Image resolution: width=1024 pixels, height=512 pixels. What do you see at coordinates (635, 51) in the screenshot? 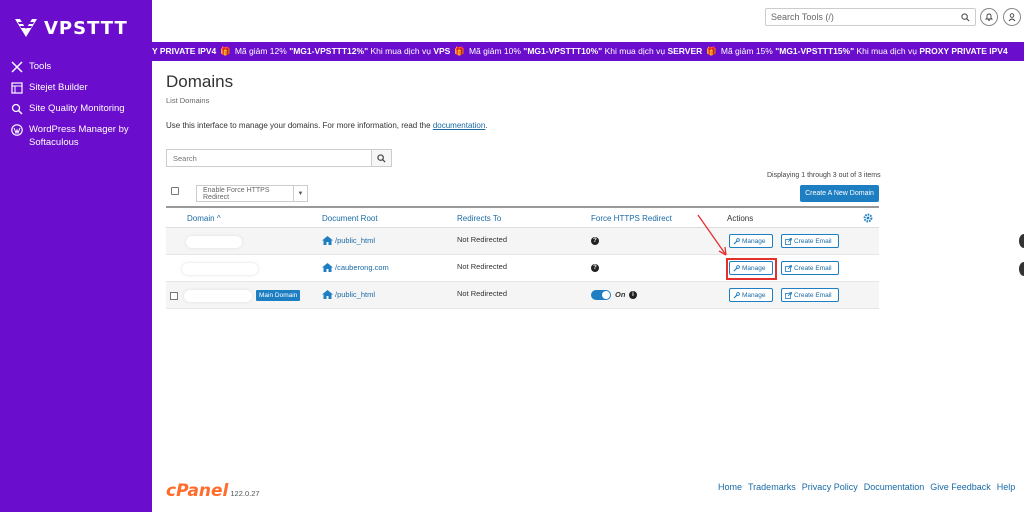
I see `promo-text: Khi mua dịch vụ` at bounding box center [635, 51].